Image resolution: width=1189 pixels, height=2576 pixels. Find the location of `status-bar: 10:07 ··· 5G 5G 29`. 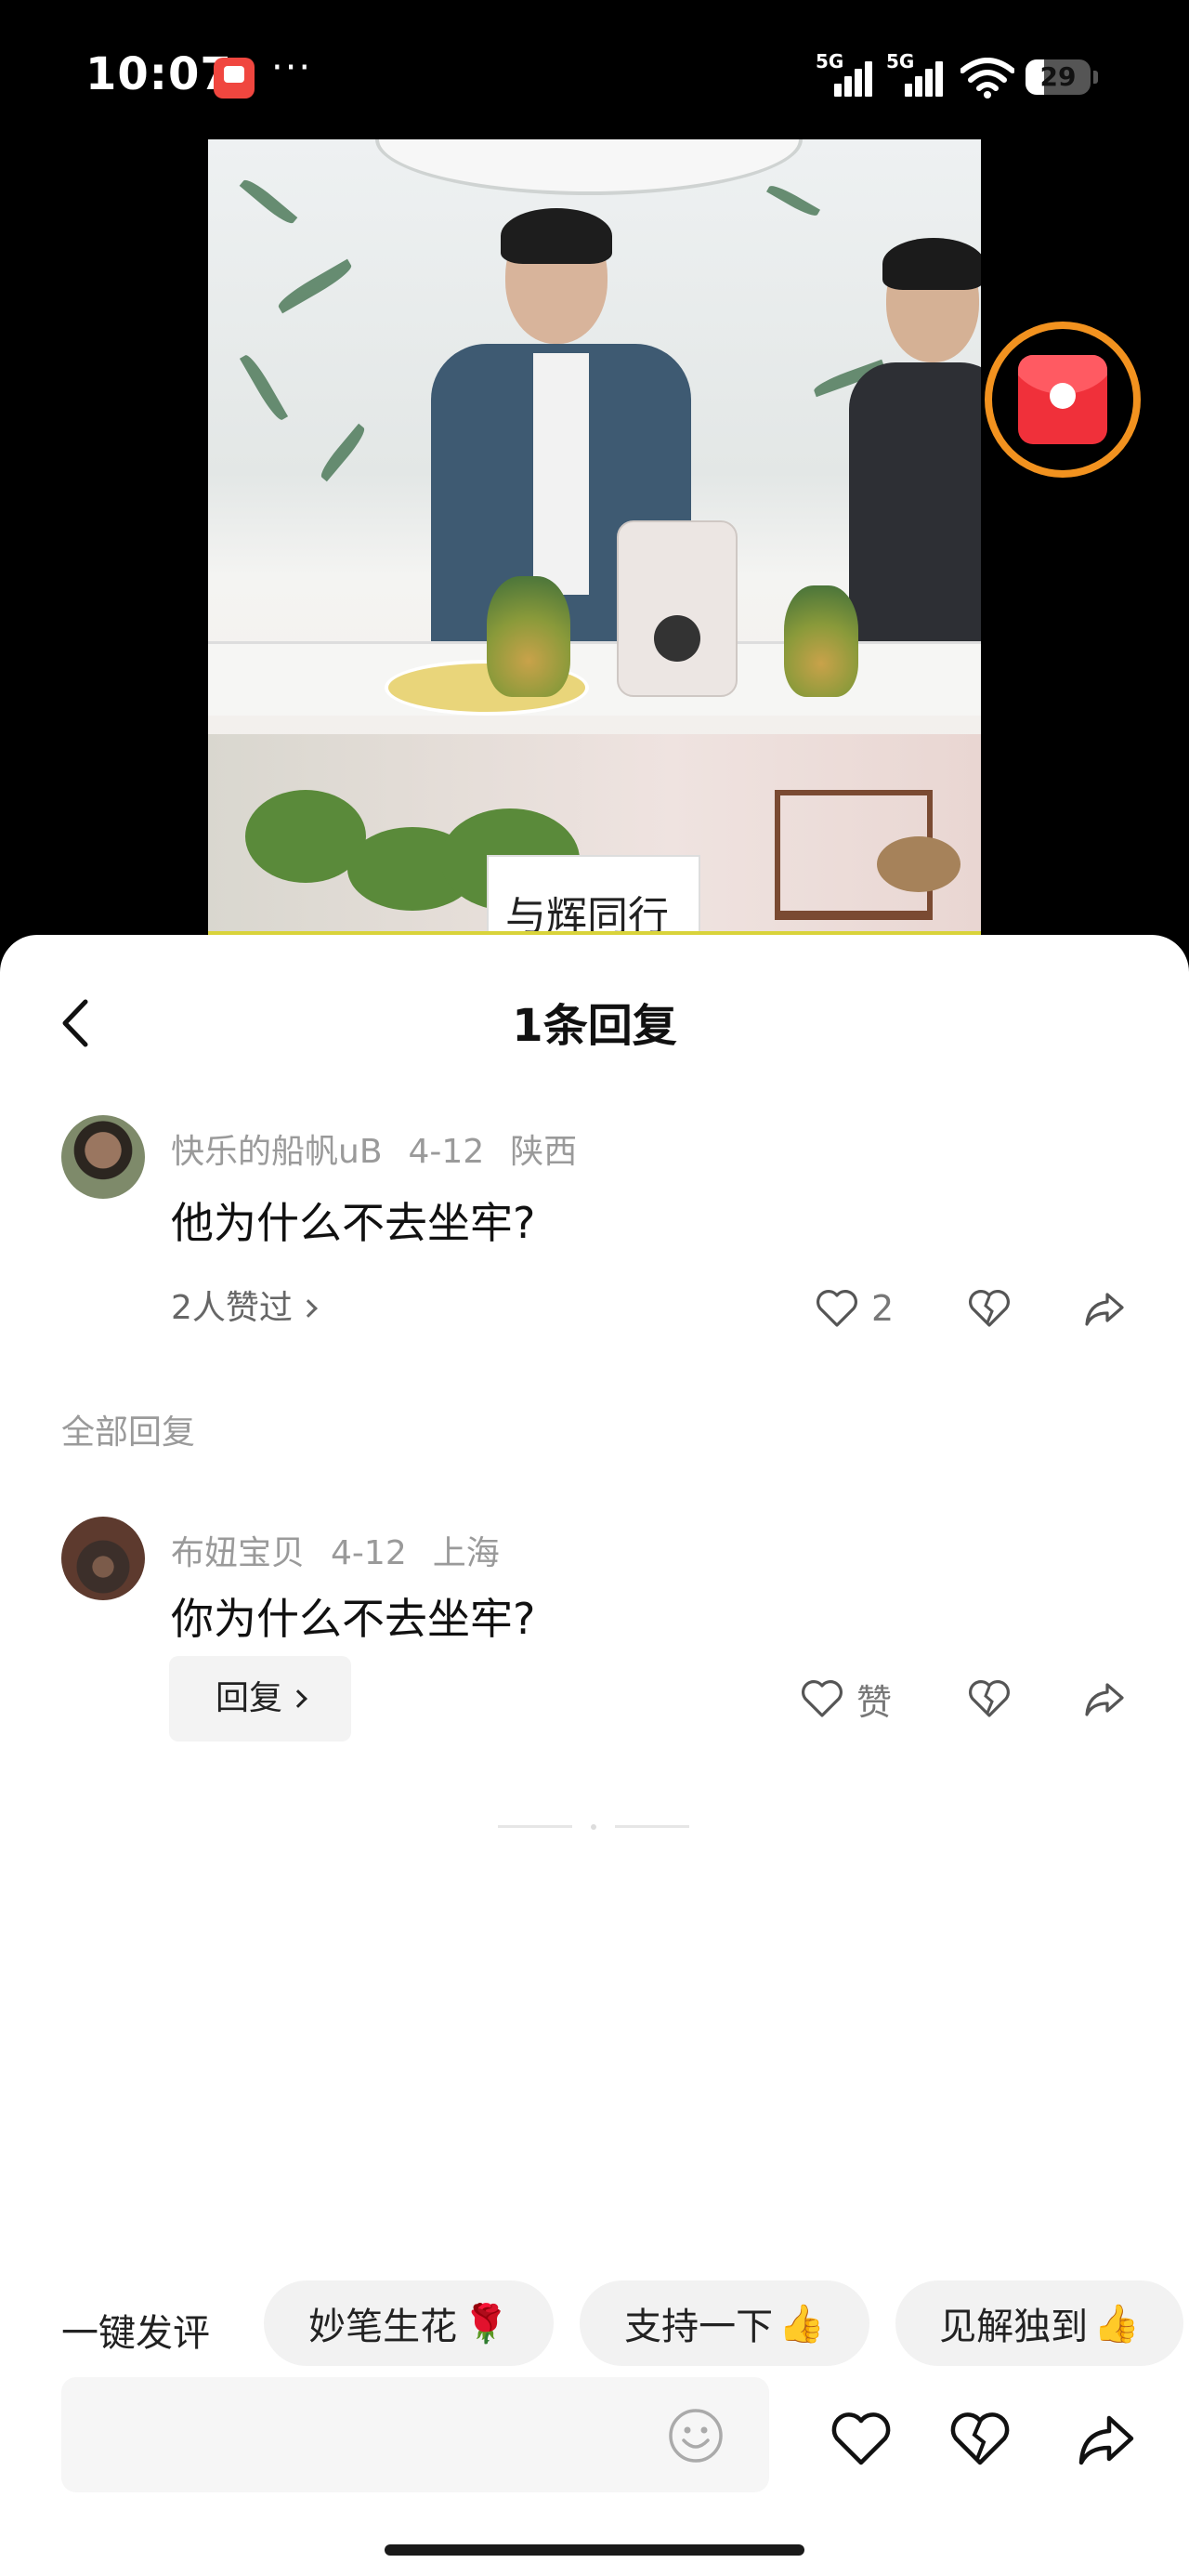

status-bar: 10:07 ··· 5G 5G 29 is located at coordinates (594, 69).